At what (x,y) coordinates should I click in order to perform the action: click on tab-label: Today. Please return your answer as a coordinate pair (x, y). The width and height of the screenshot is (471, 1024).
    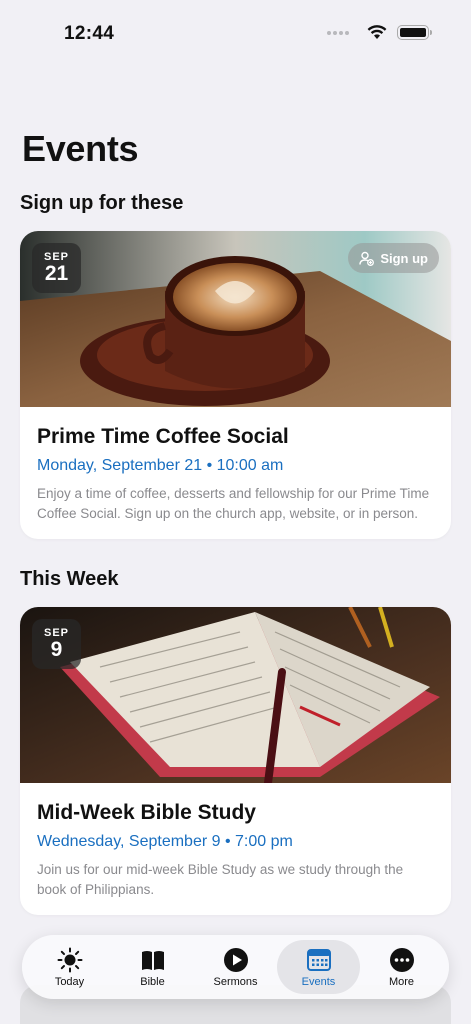
    Looking at the image, I should click on (69, 982).